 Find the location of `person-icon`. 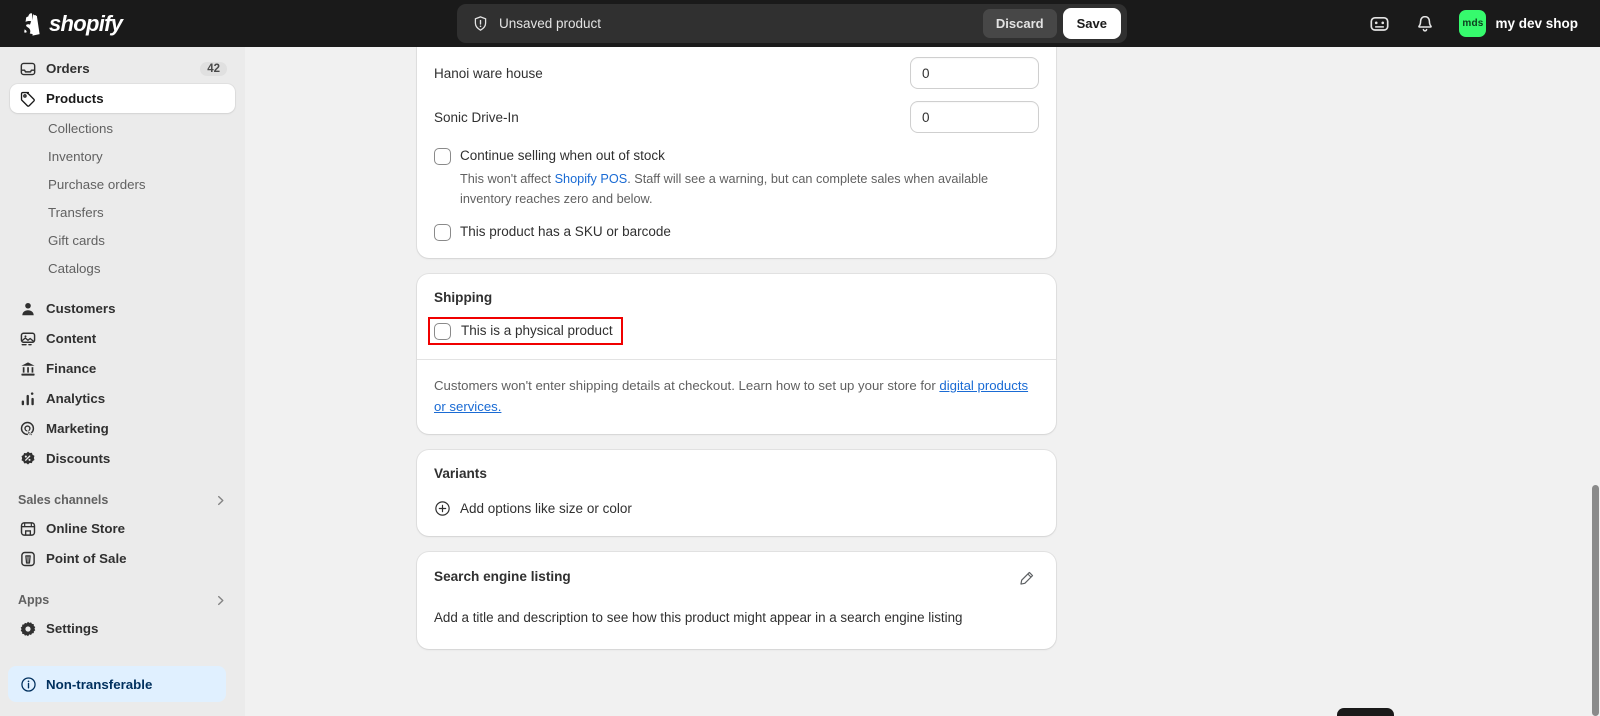

person-icon is located at coordinates (27, 308).